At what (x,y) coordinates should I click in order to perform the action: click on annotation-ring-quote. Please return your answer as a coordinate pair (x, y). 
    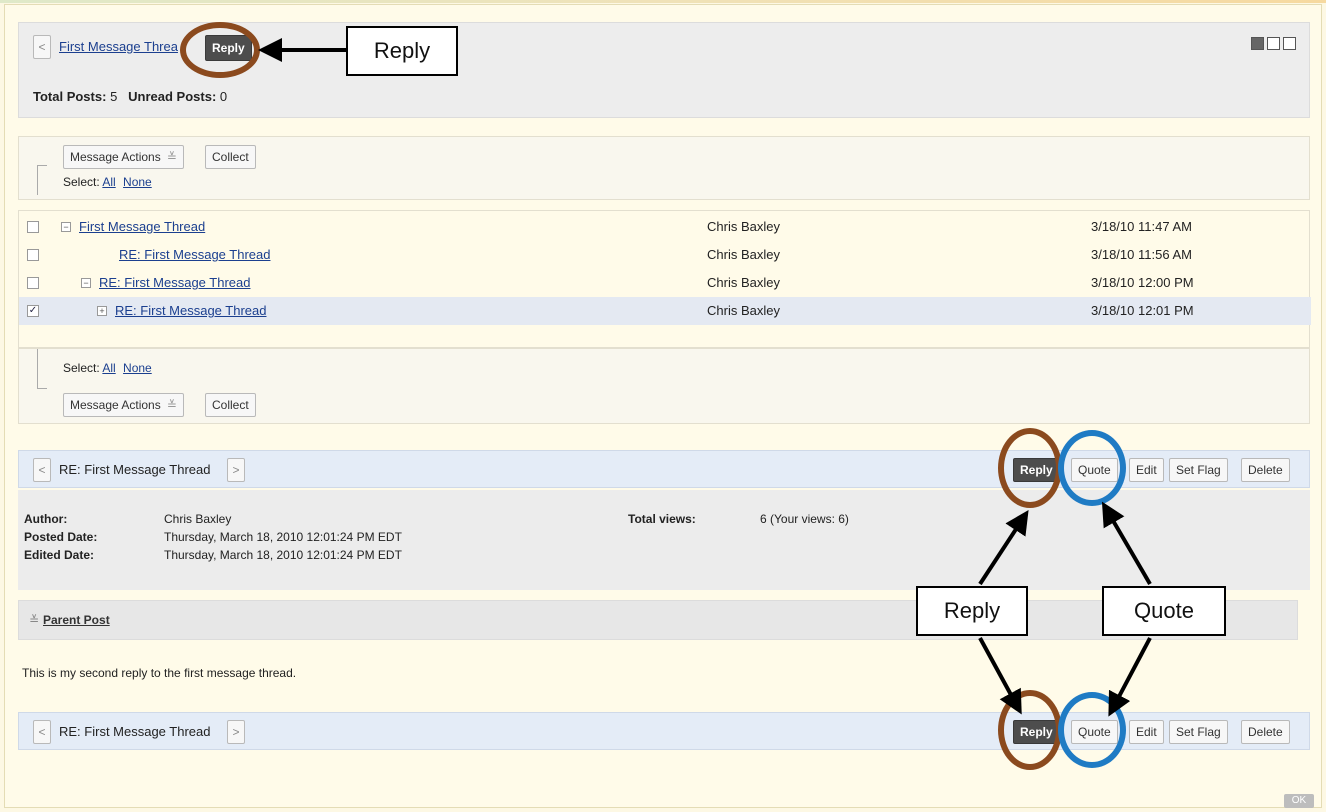
    Looking at the image, I should click on (1092, 468).